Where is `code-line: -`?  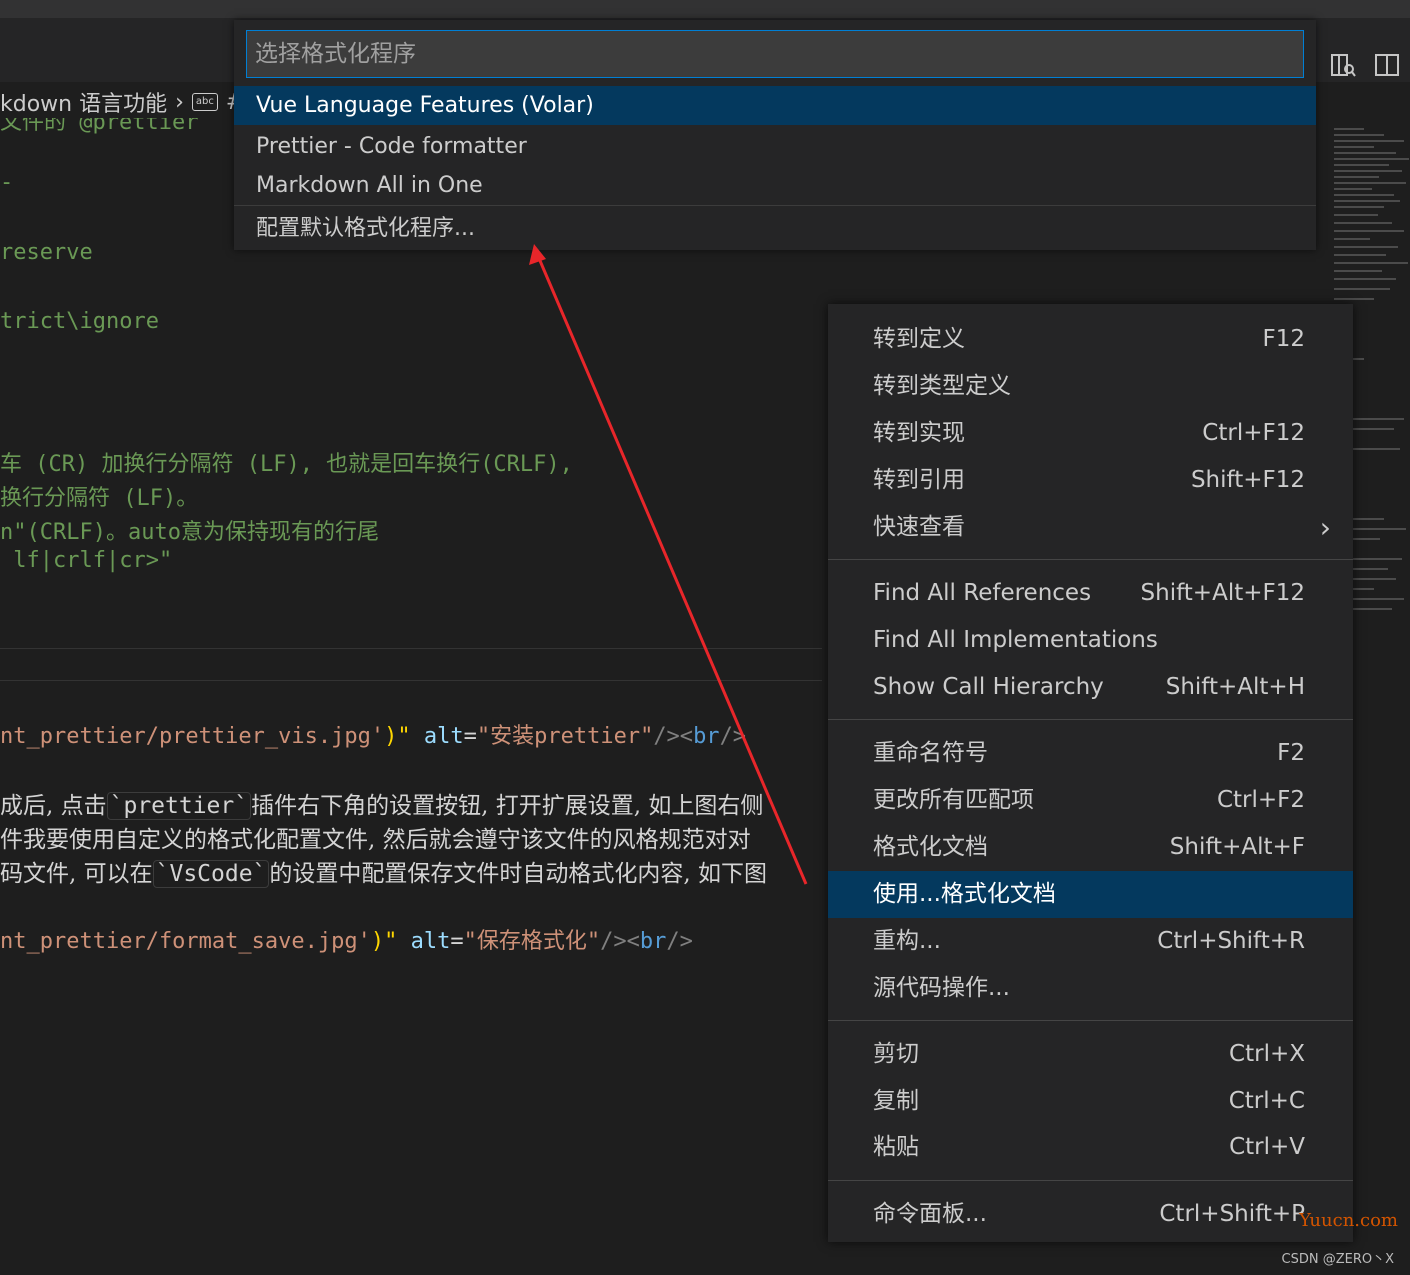
code-line: - is located at coordinates (7, 182).